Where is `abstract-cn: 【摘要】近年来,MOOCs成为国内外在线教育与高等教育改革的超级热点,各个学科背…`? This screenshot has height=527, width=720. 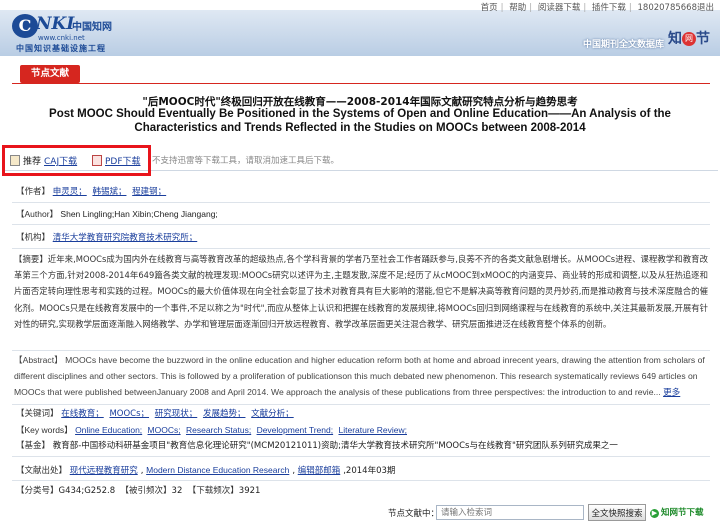
abstract-cn: 【摘要】近年来,MOOCs成为国内外在线教育与高等教育改革的超级热点,各个学科背… is located at coordinates (361, 291).